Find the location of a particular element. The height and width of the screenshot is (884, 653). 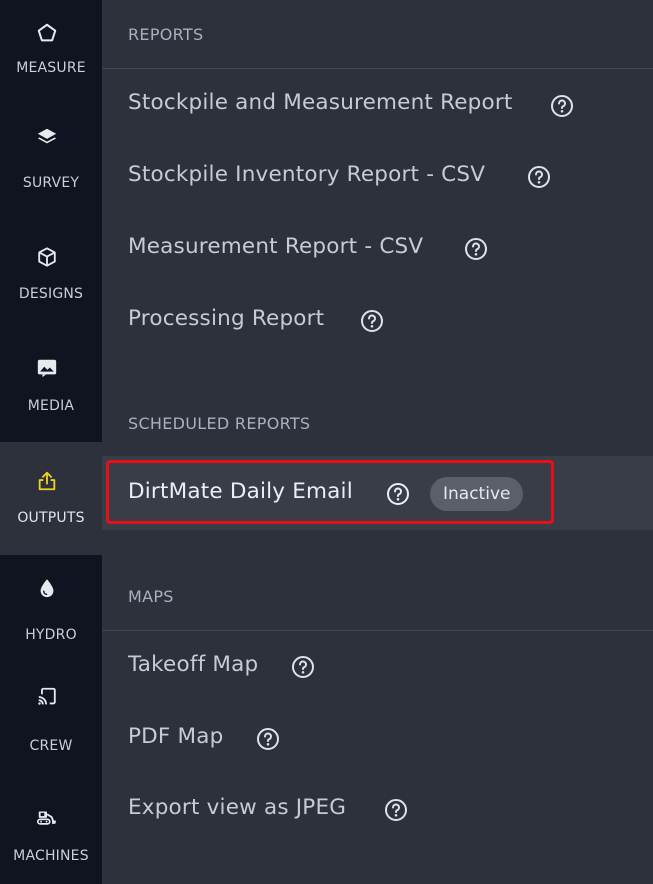

pentagon-icon is located at coordinates (47, 33).